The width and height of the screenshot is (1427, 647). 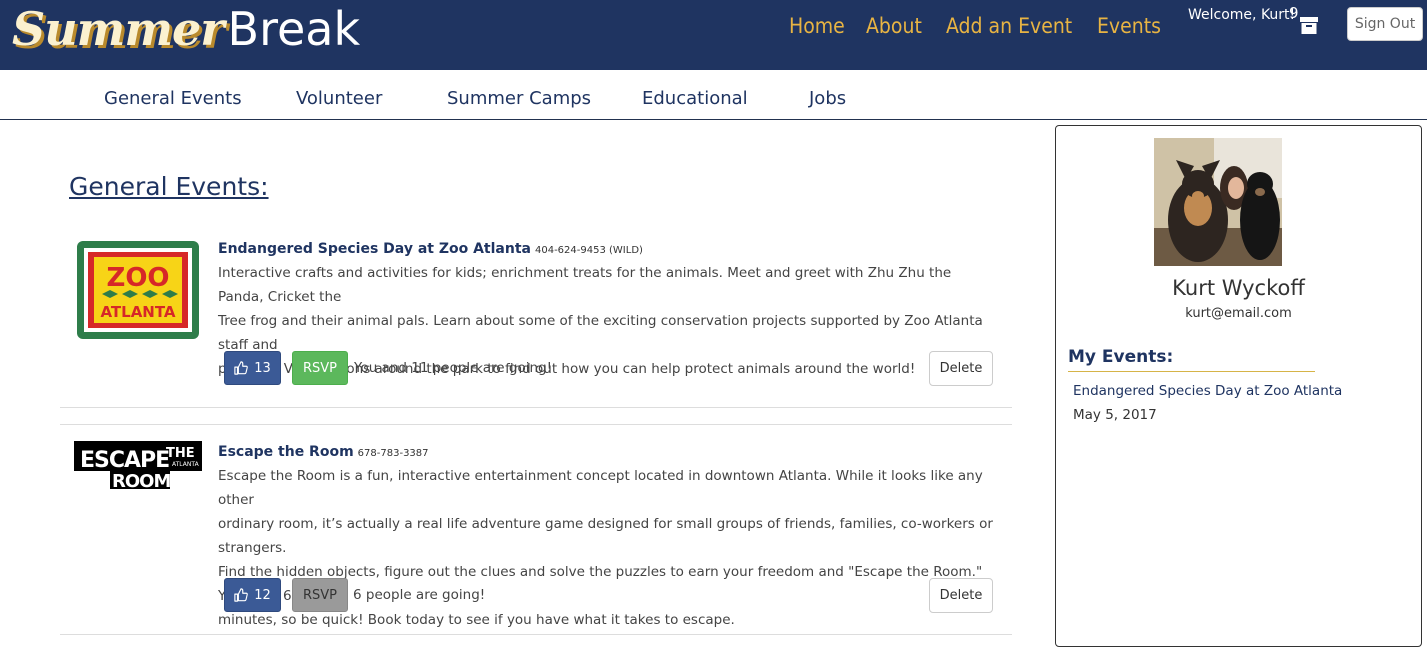 What do you see at coordinates (393, 453) in the screenshot?
I see `event-phone: 678-783-3387` at bounding box center [393, 453].